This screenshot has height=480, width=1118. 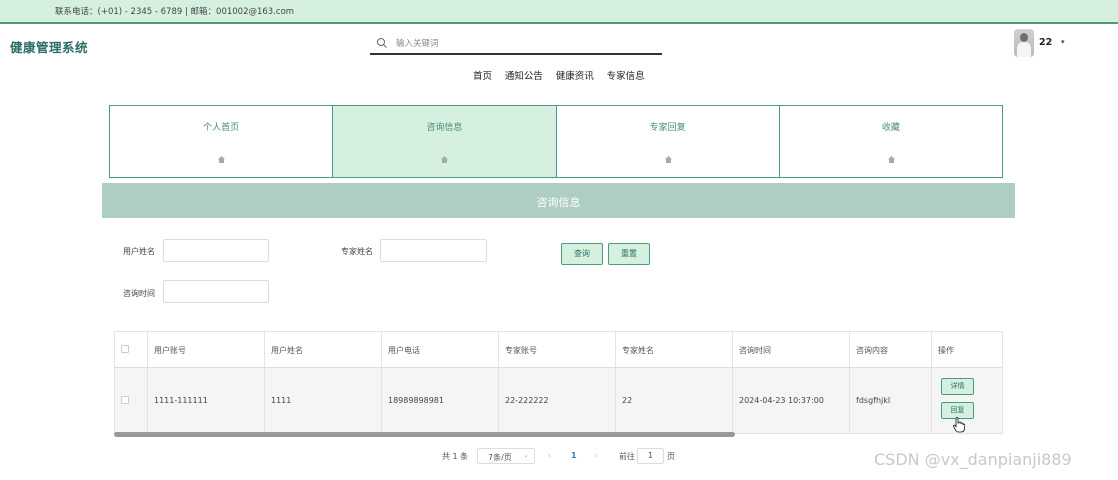 I want to click on cell-content: fdsgfhjkl, so click(x=873, y=400).